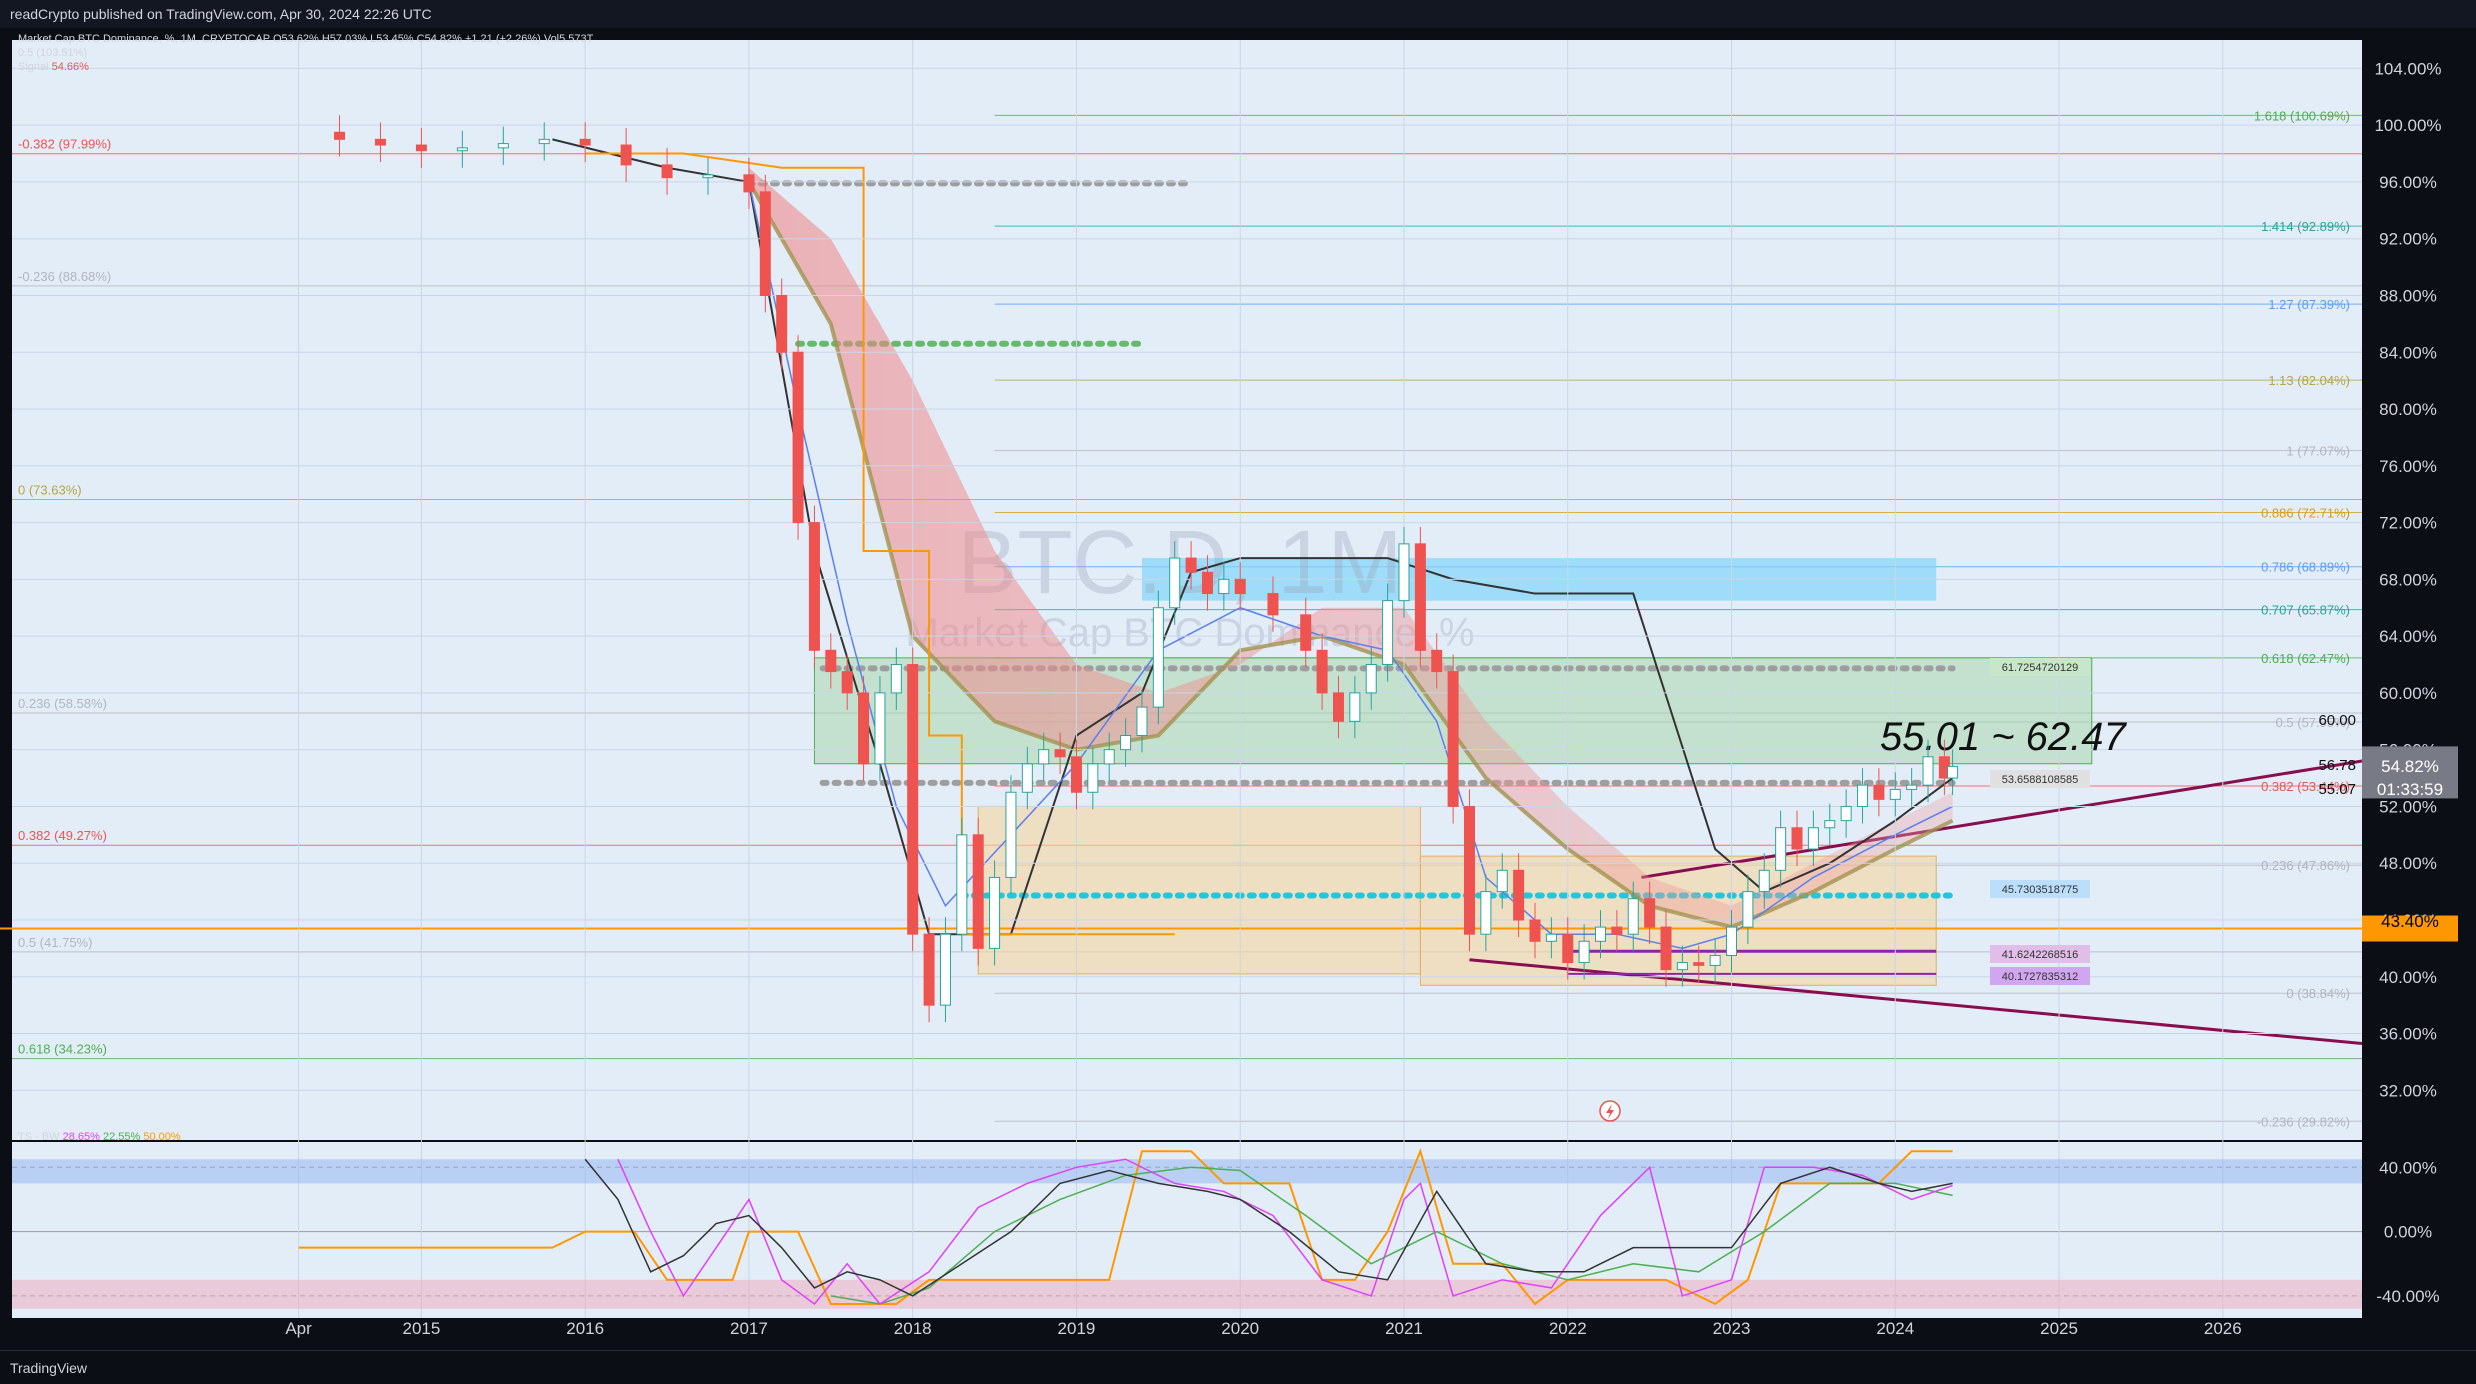 This screenshot has width=2476, height=1384. I want to click on fib-label-right-6: 0.786 (68.89%), so click(2305, 567).